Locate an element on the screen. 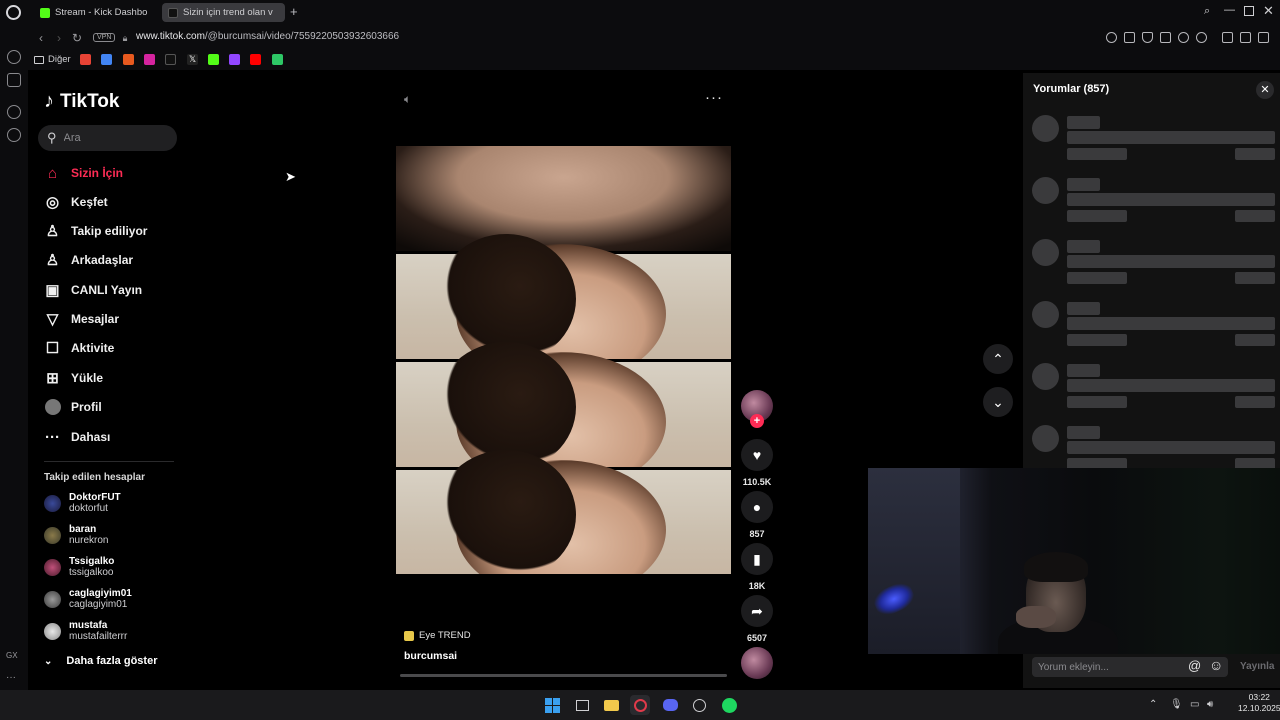  spotify-icon is located at coordinates (729, 705).